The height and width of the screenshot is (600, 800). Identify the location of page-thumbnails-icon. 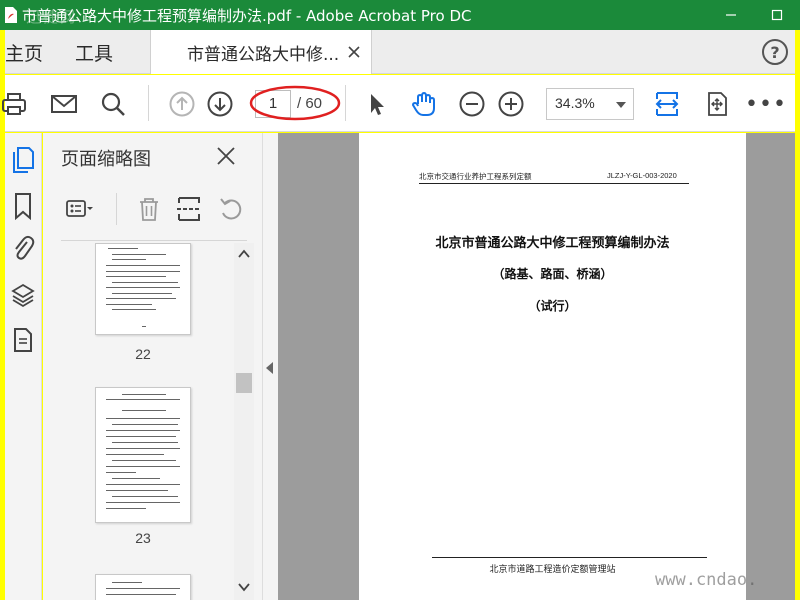
(23, 160).